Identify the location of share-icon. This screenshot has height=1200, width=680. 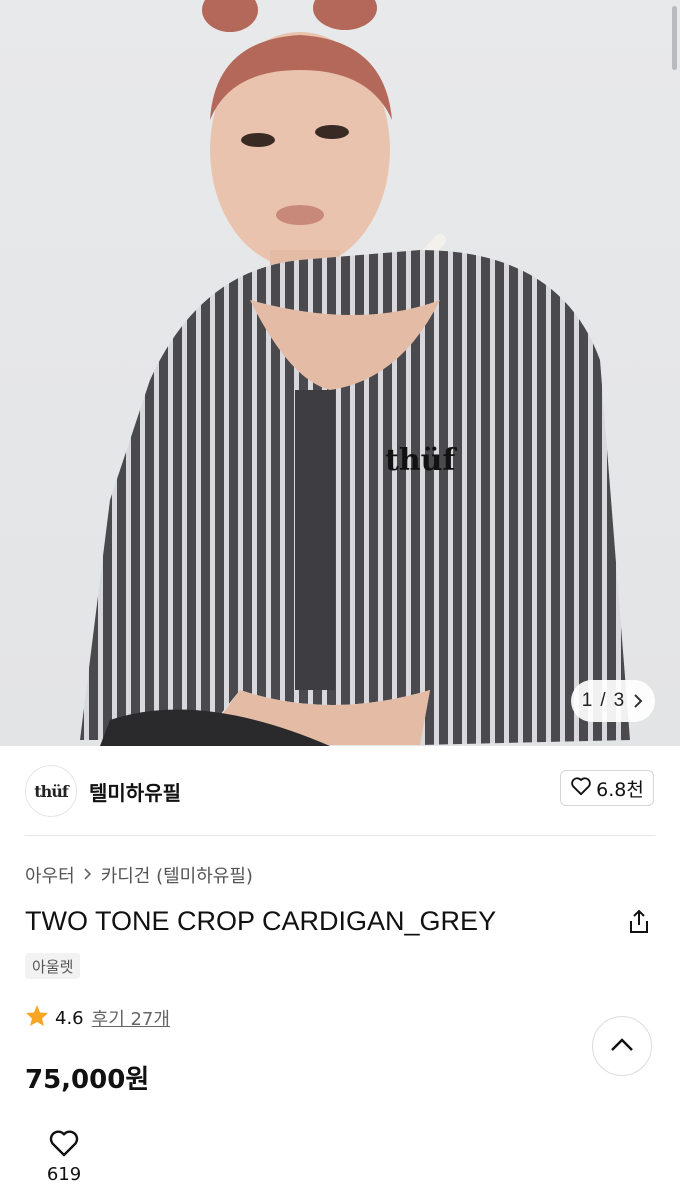
(639, 922).